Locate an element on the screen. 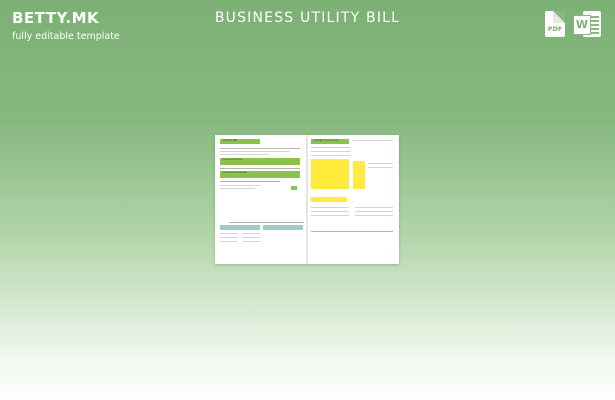 Image resolution: width=615 pixels, height=400 pixels. word-label: W is located at coordinates (582, 25).